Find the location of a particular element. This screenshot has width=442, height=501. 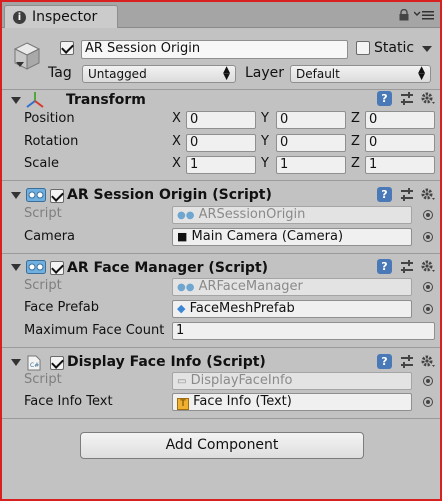

scale-x-axis: X is located at coordinates (176, 164).